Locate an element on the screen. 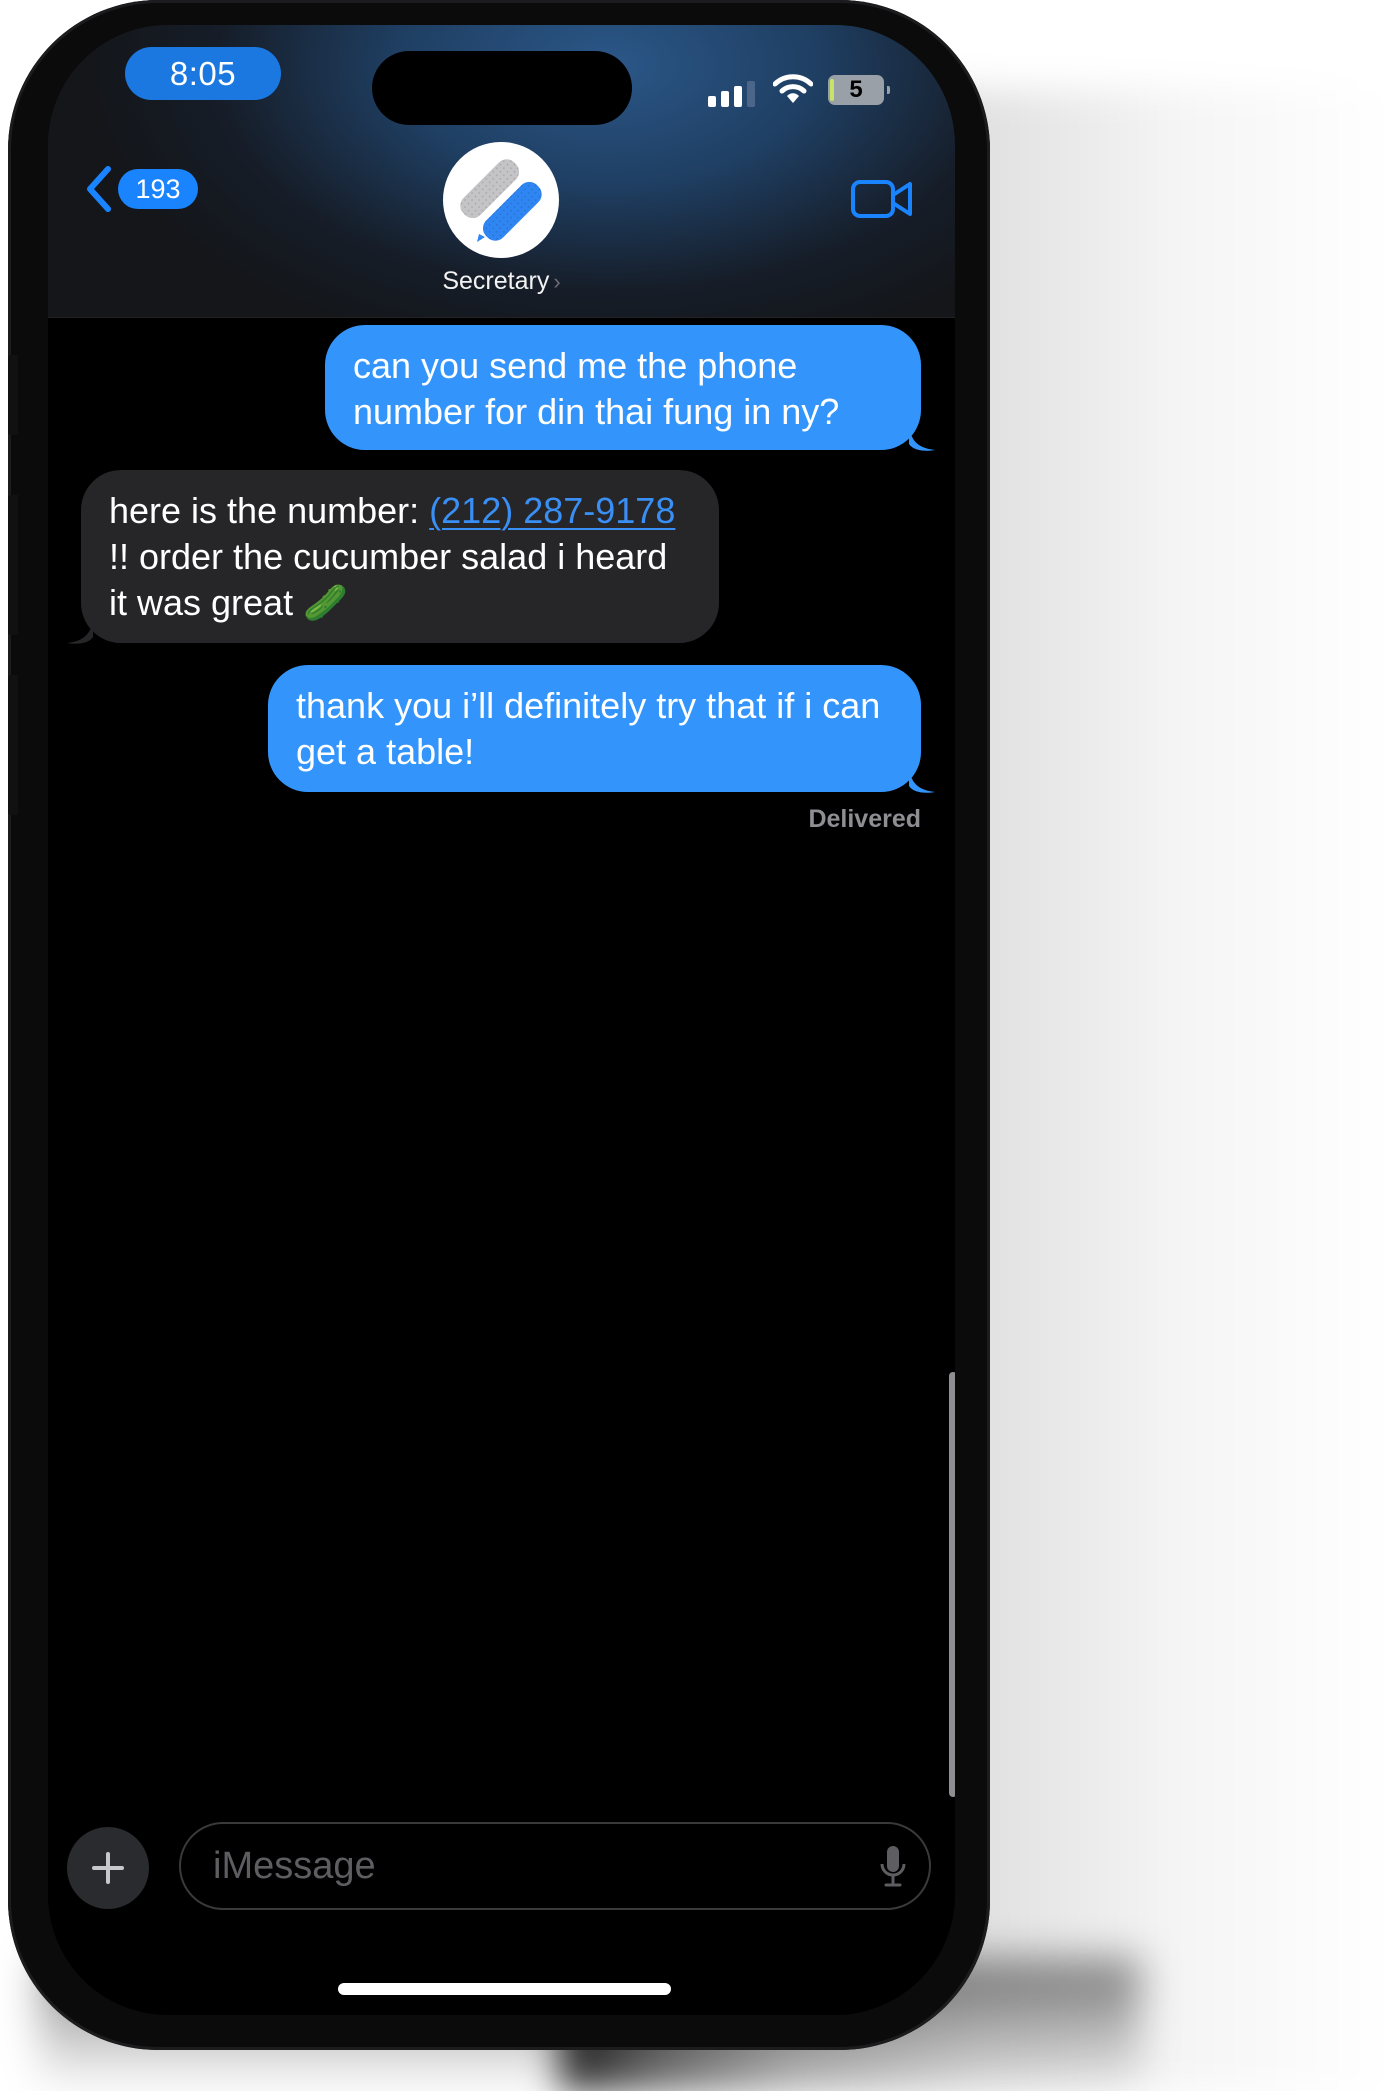 The width and height of the screenshot is (1390, 2091). wifi-icon is located at coordinates (793, 88).